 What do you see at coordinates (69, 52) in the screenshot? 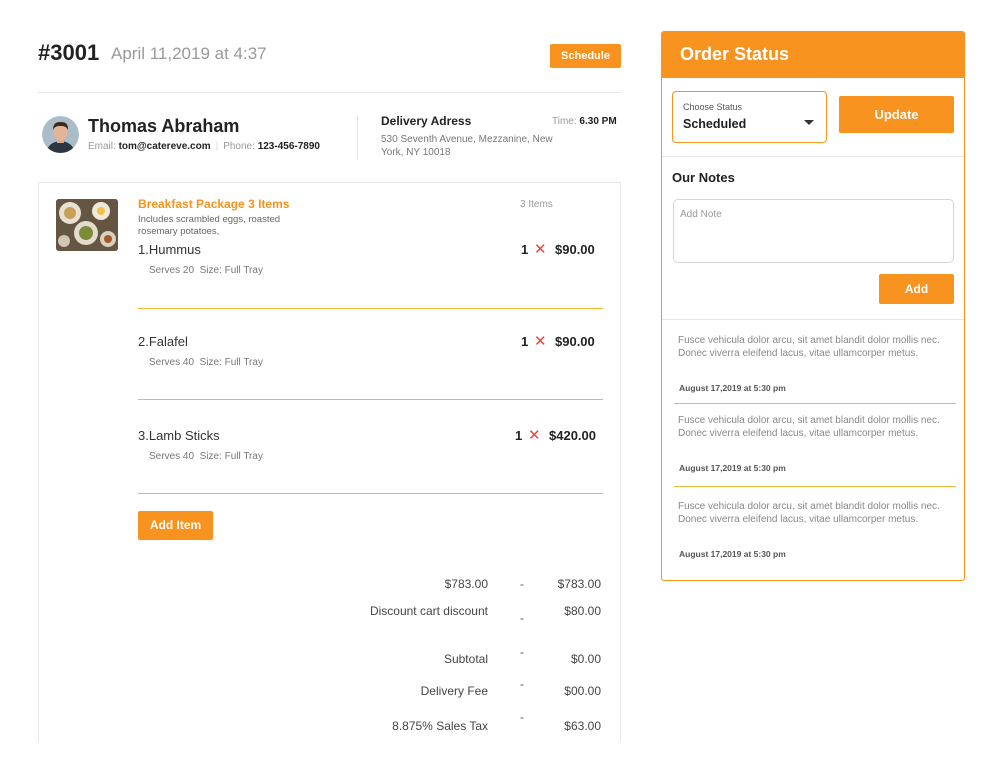
I see `order-number: #3001` at bounding box center [69, 52].